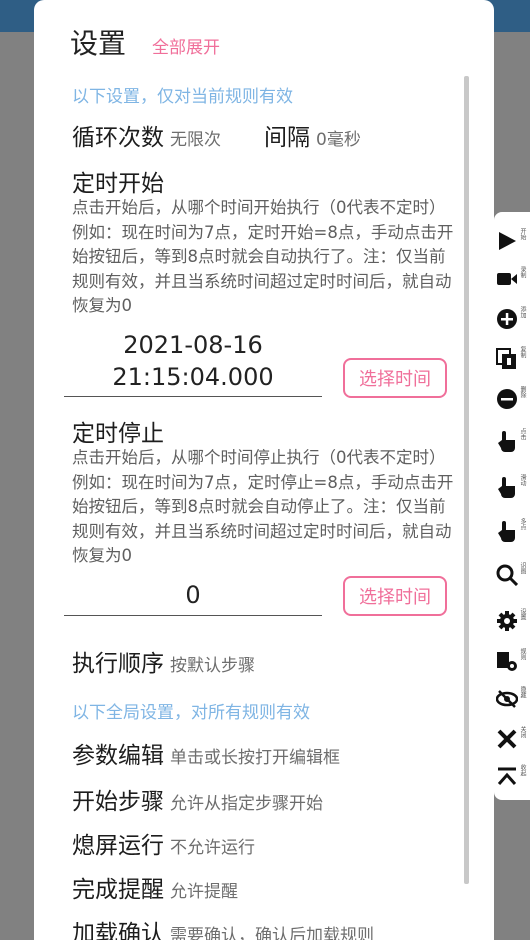 The image size is (530, 940). Describe the element at coordinates (204, 892) in the screenshot. I see `finish-remind-value: 允许提醒` at that location.